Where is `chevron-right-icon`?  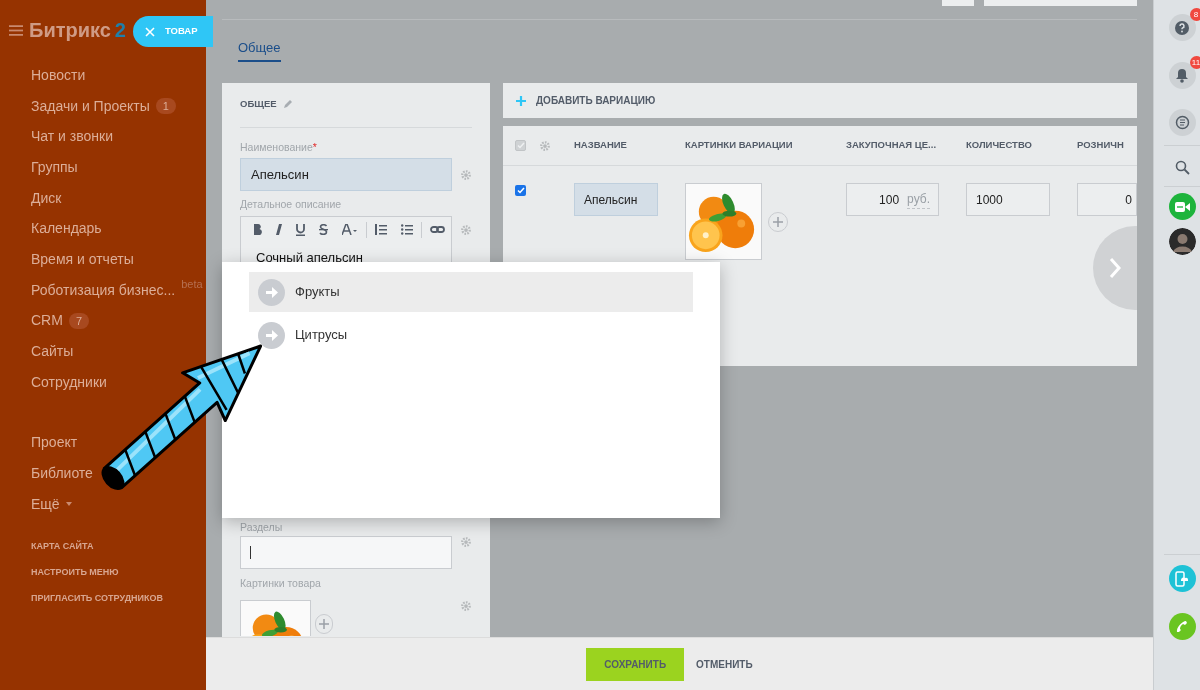 chevron-right-icon is located at coordinates (1115, 268).